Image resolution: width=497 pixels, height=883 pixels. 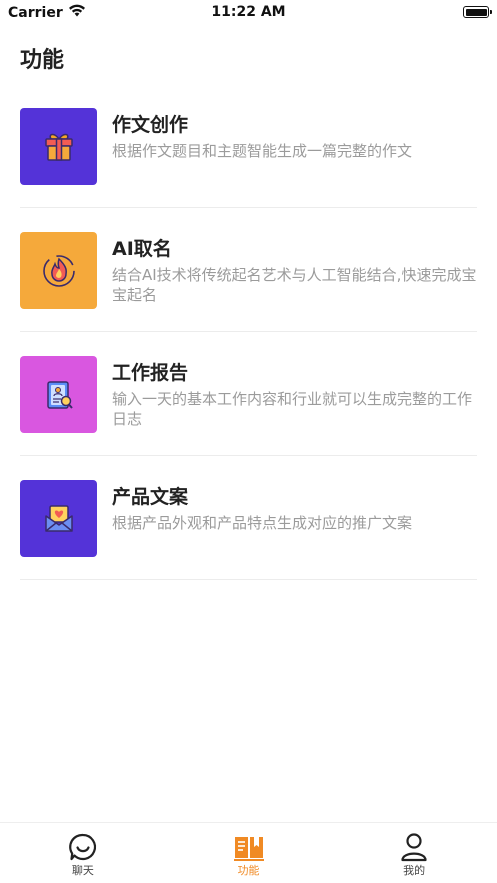 What do you see at coordinates (150, 373) in the screenshot?
I see `feature-title: 工作报告` at bounding box center [150, 373].